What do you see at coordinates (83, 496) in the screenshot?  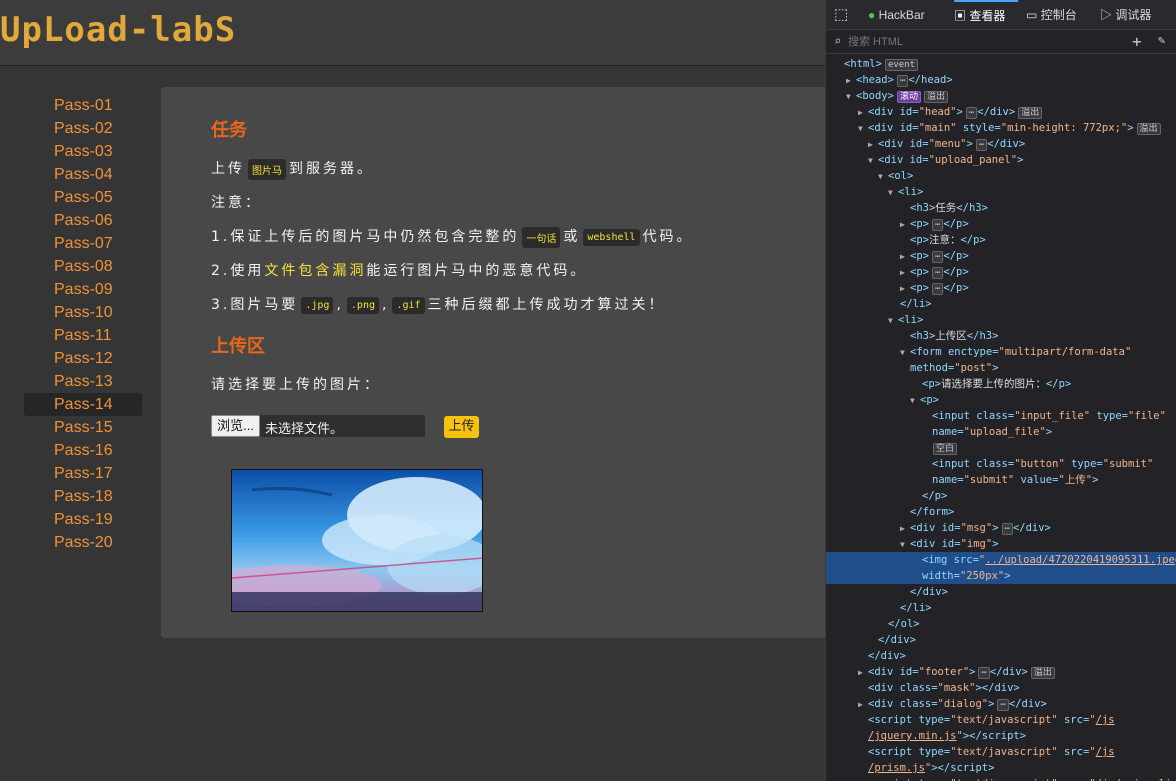 I see `menu-item-pass-18: Pass-18` at bounding box center [83, 496].